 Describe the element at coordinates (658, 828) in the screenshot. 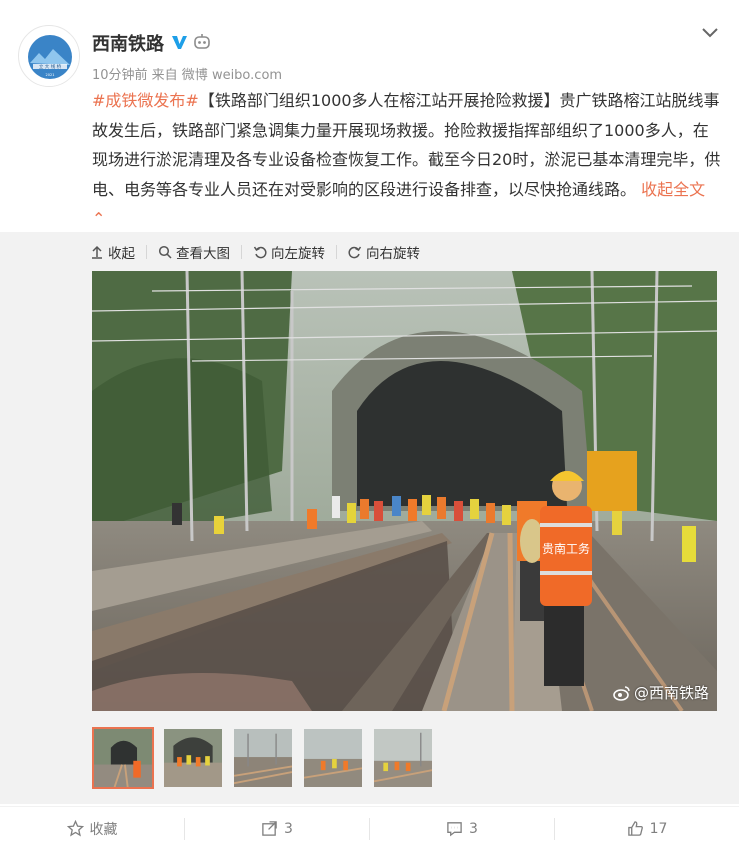

I see `like-count: 17` at that location.